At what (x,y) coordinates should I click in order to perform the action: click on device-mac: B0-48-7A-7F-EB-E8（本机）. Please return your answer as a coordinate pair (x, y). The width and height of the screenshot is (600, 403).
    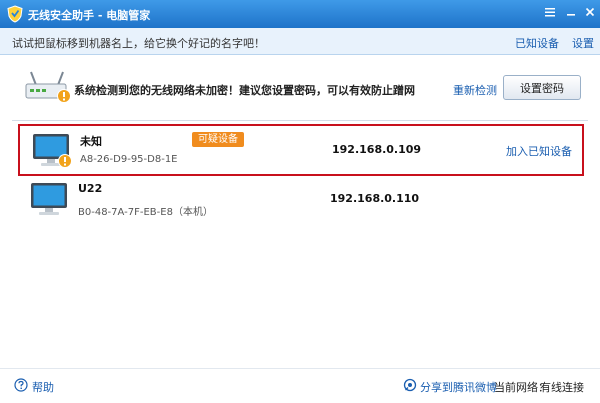
    Looking at the image, I should click on (145, 212).